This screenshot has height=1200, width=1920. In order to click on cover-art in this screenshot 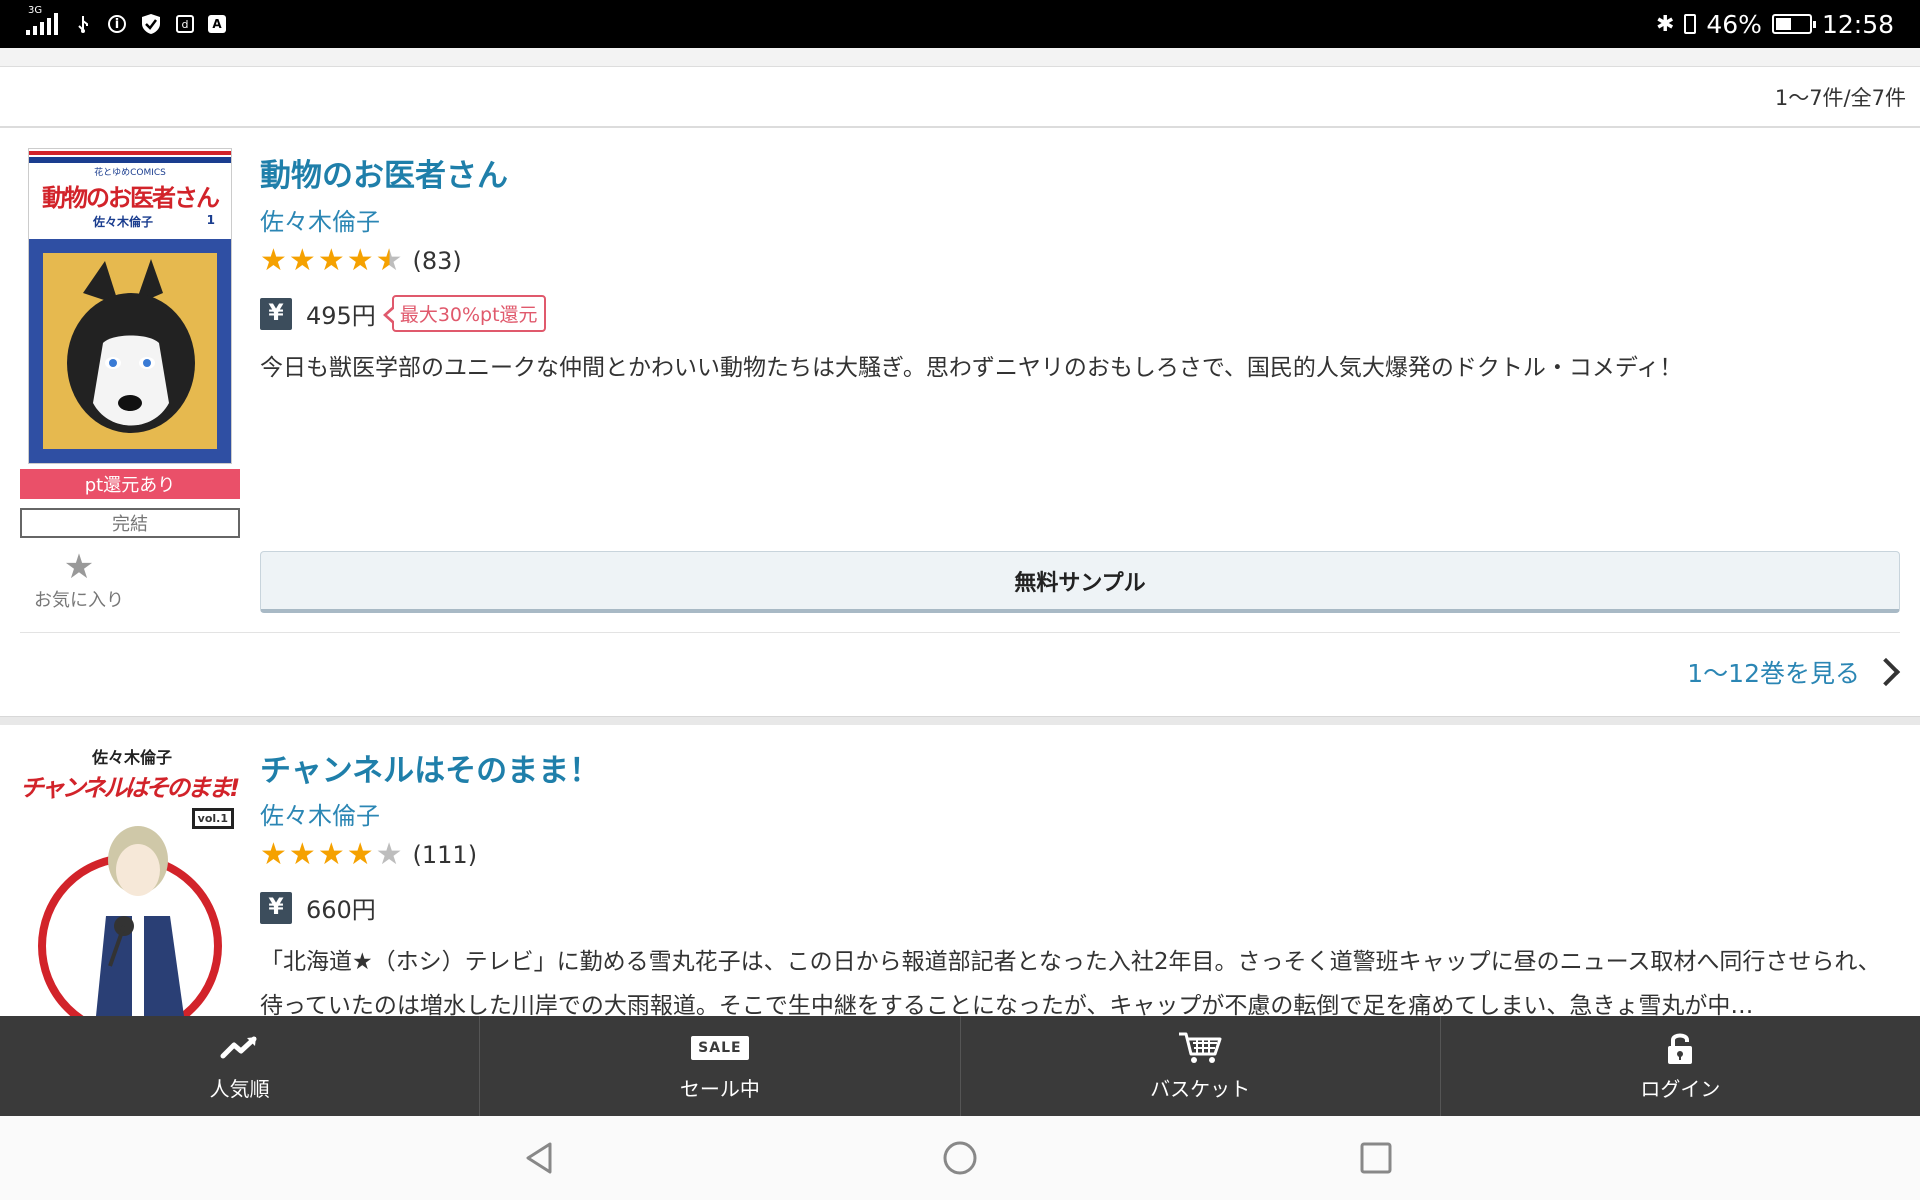, I will do `click(130, 351)`.